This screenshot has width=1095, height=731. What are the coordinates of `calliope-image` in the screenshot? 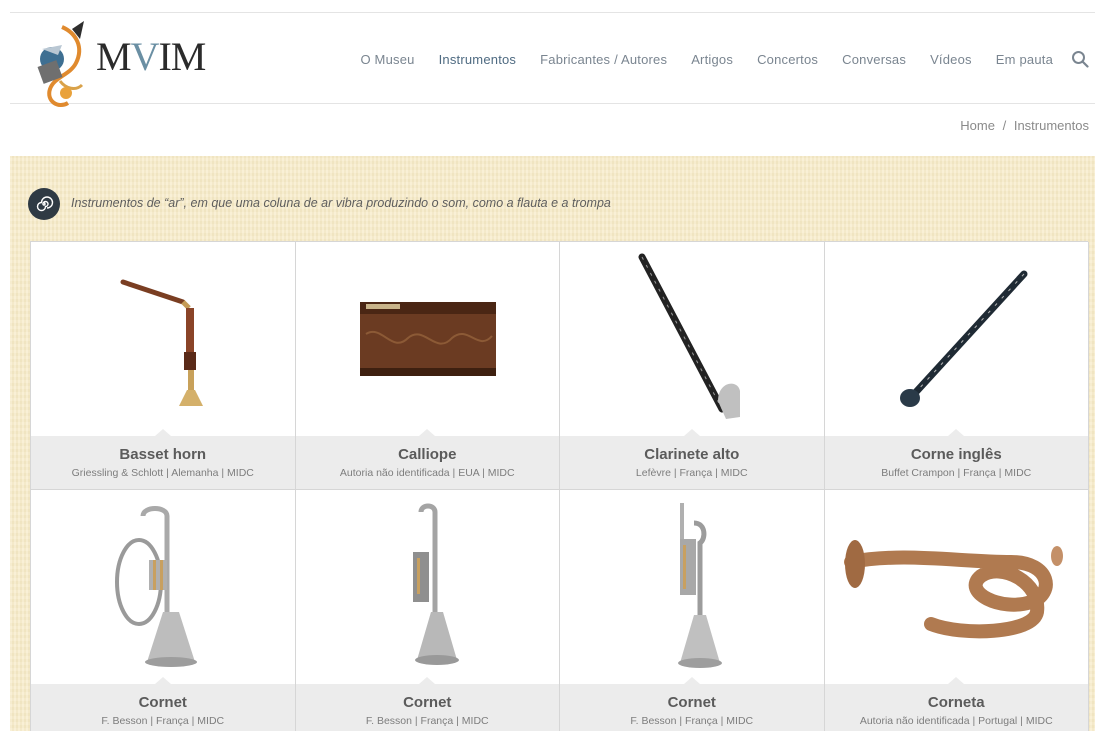 It's located at (428, 339).